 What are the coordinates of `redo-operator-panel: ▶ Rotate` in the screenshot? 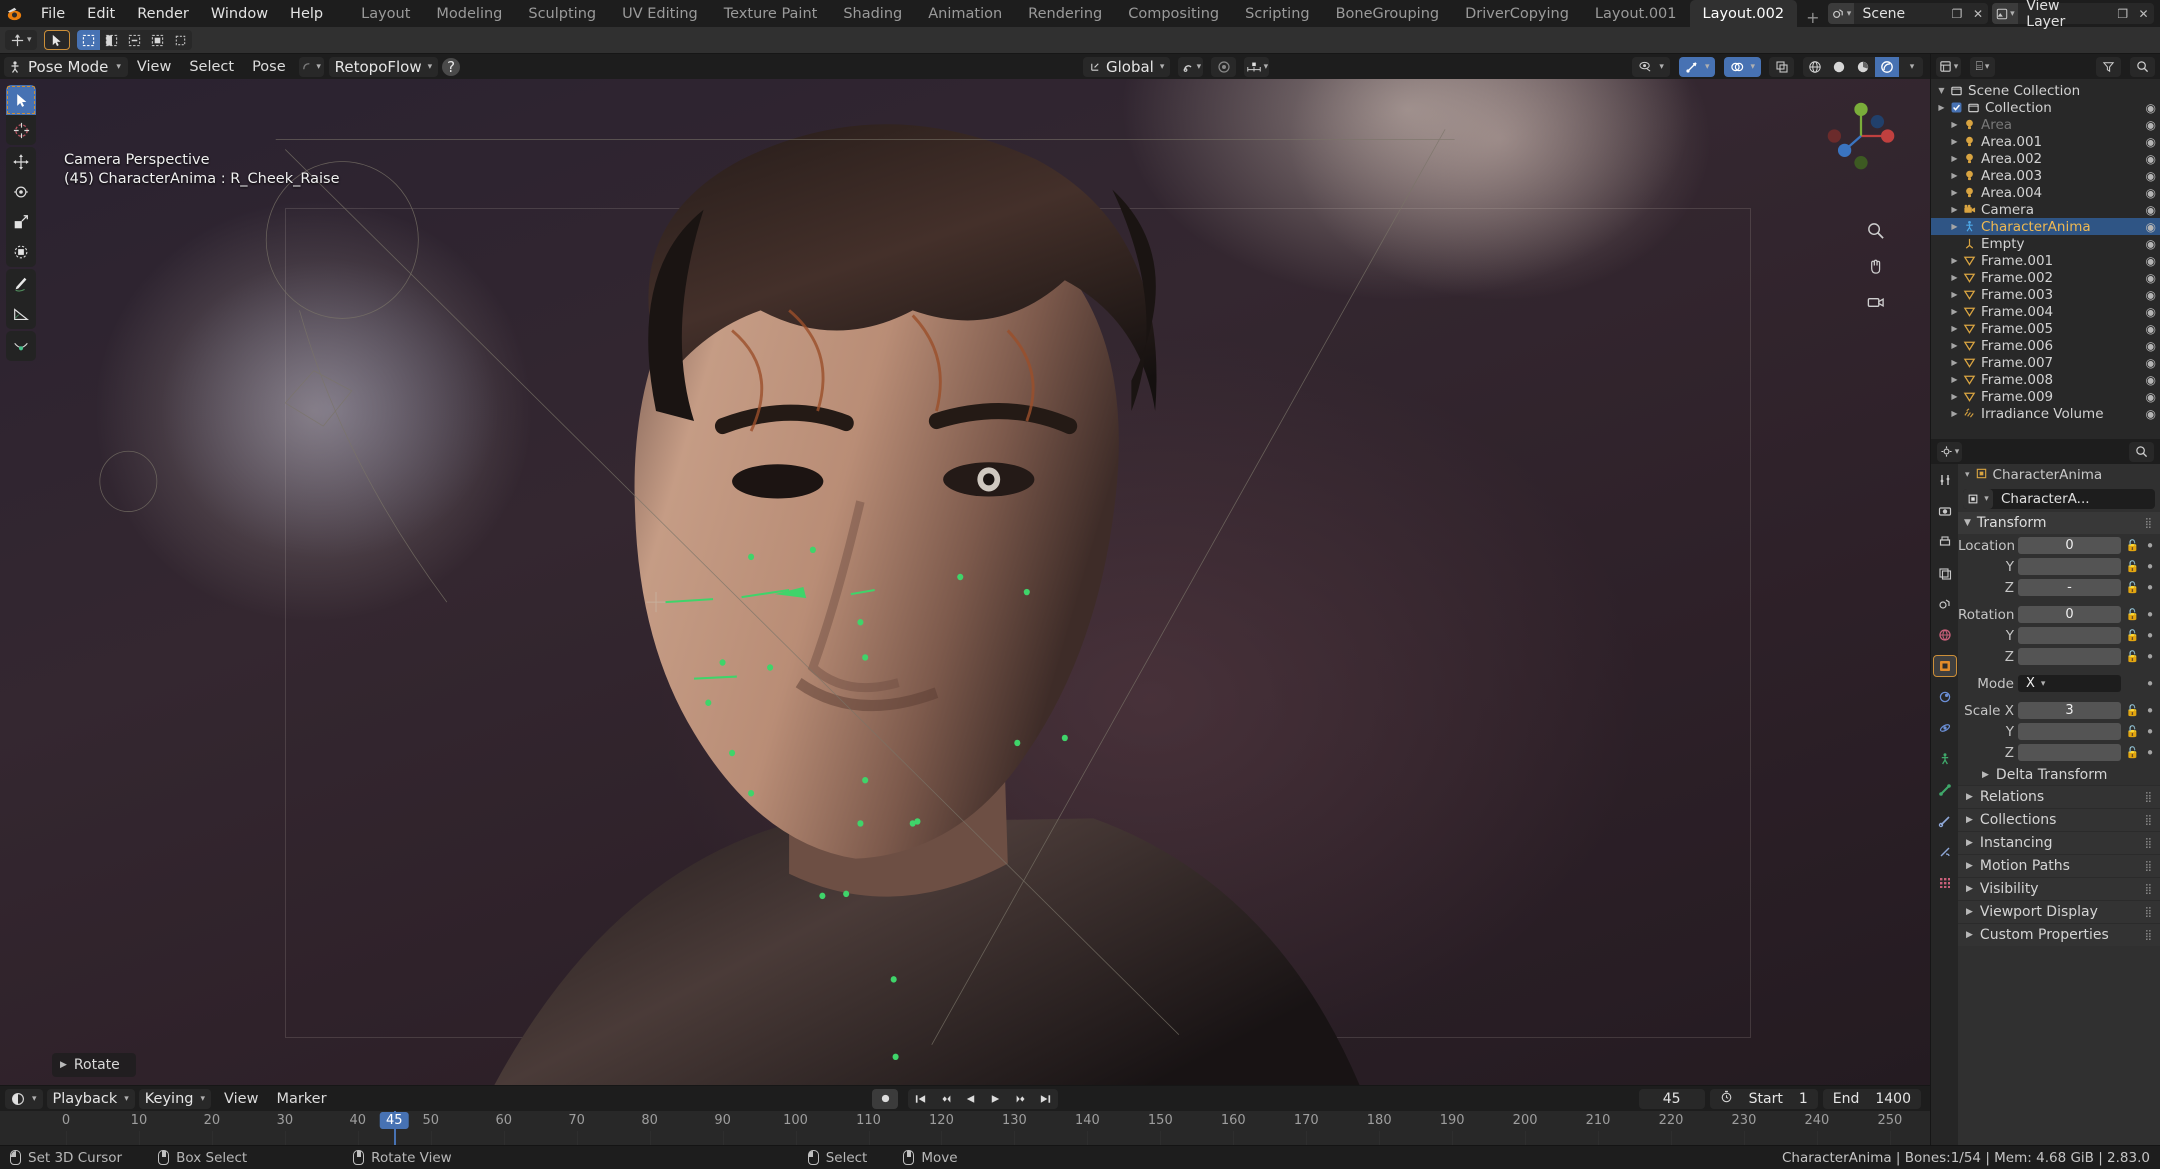 It's located at (94, 1065).